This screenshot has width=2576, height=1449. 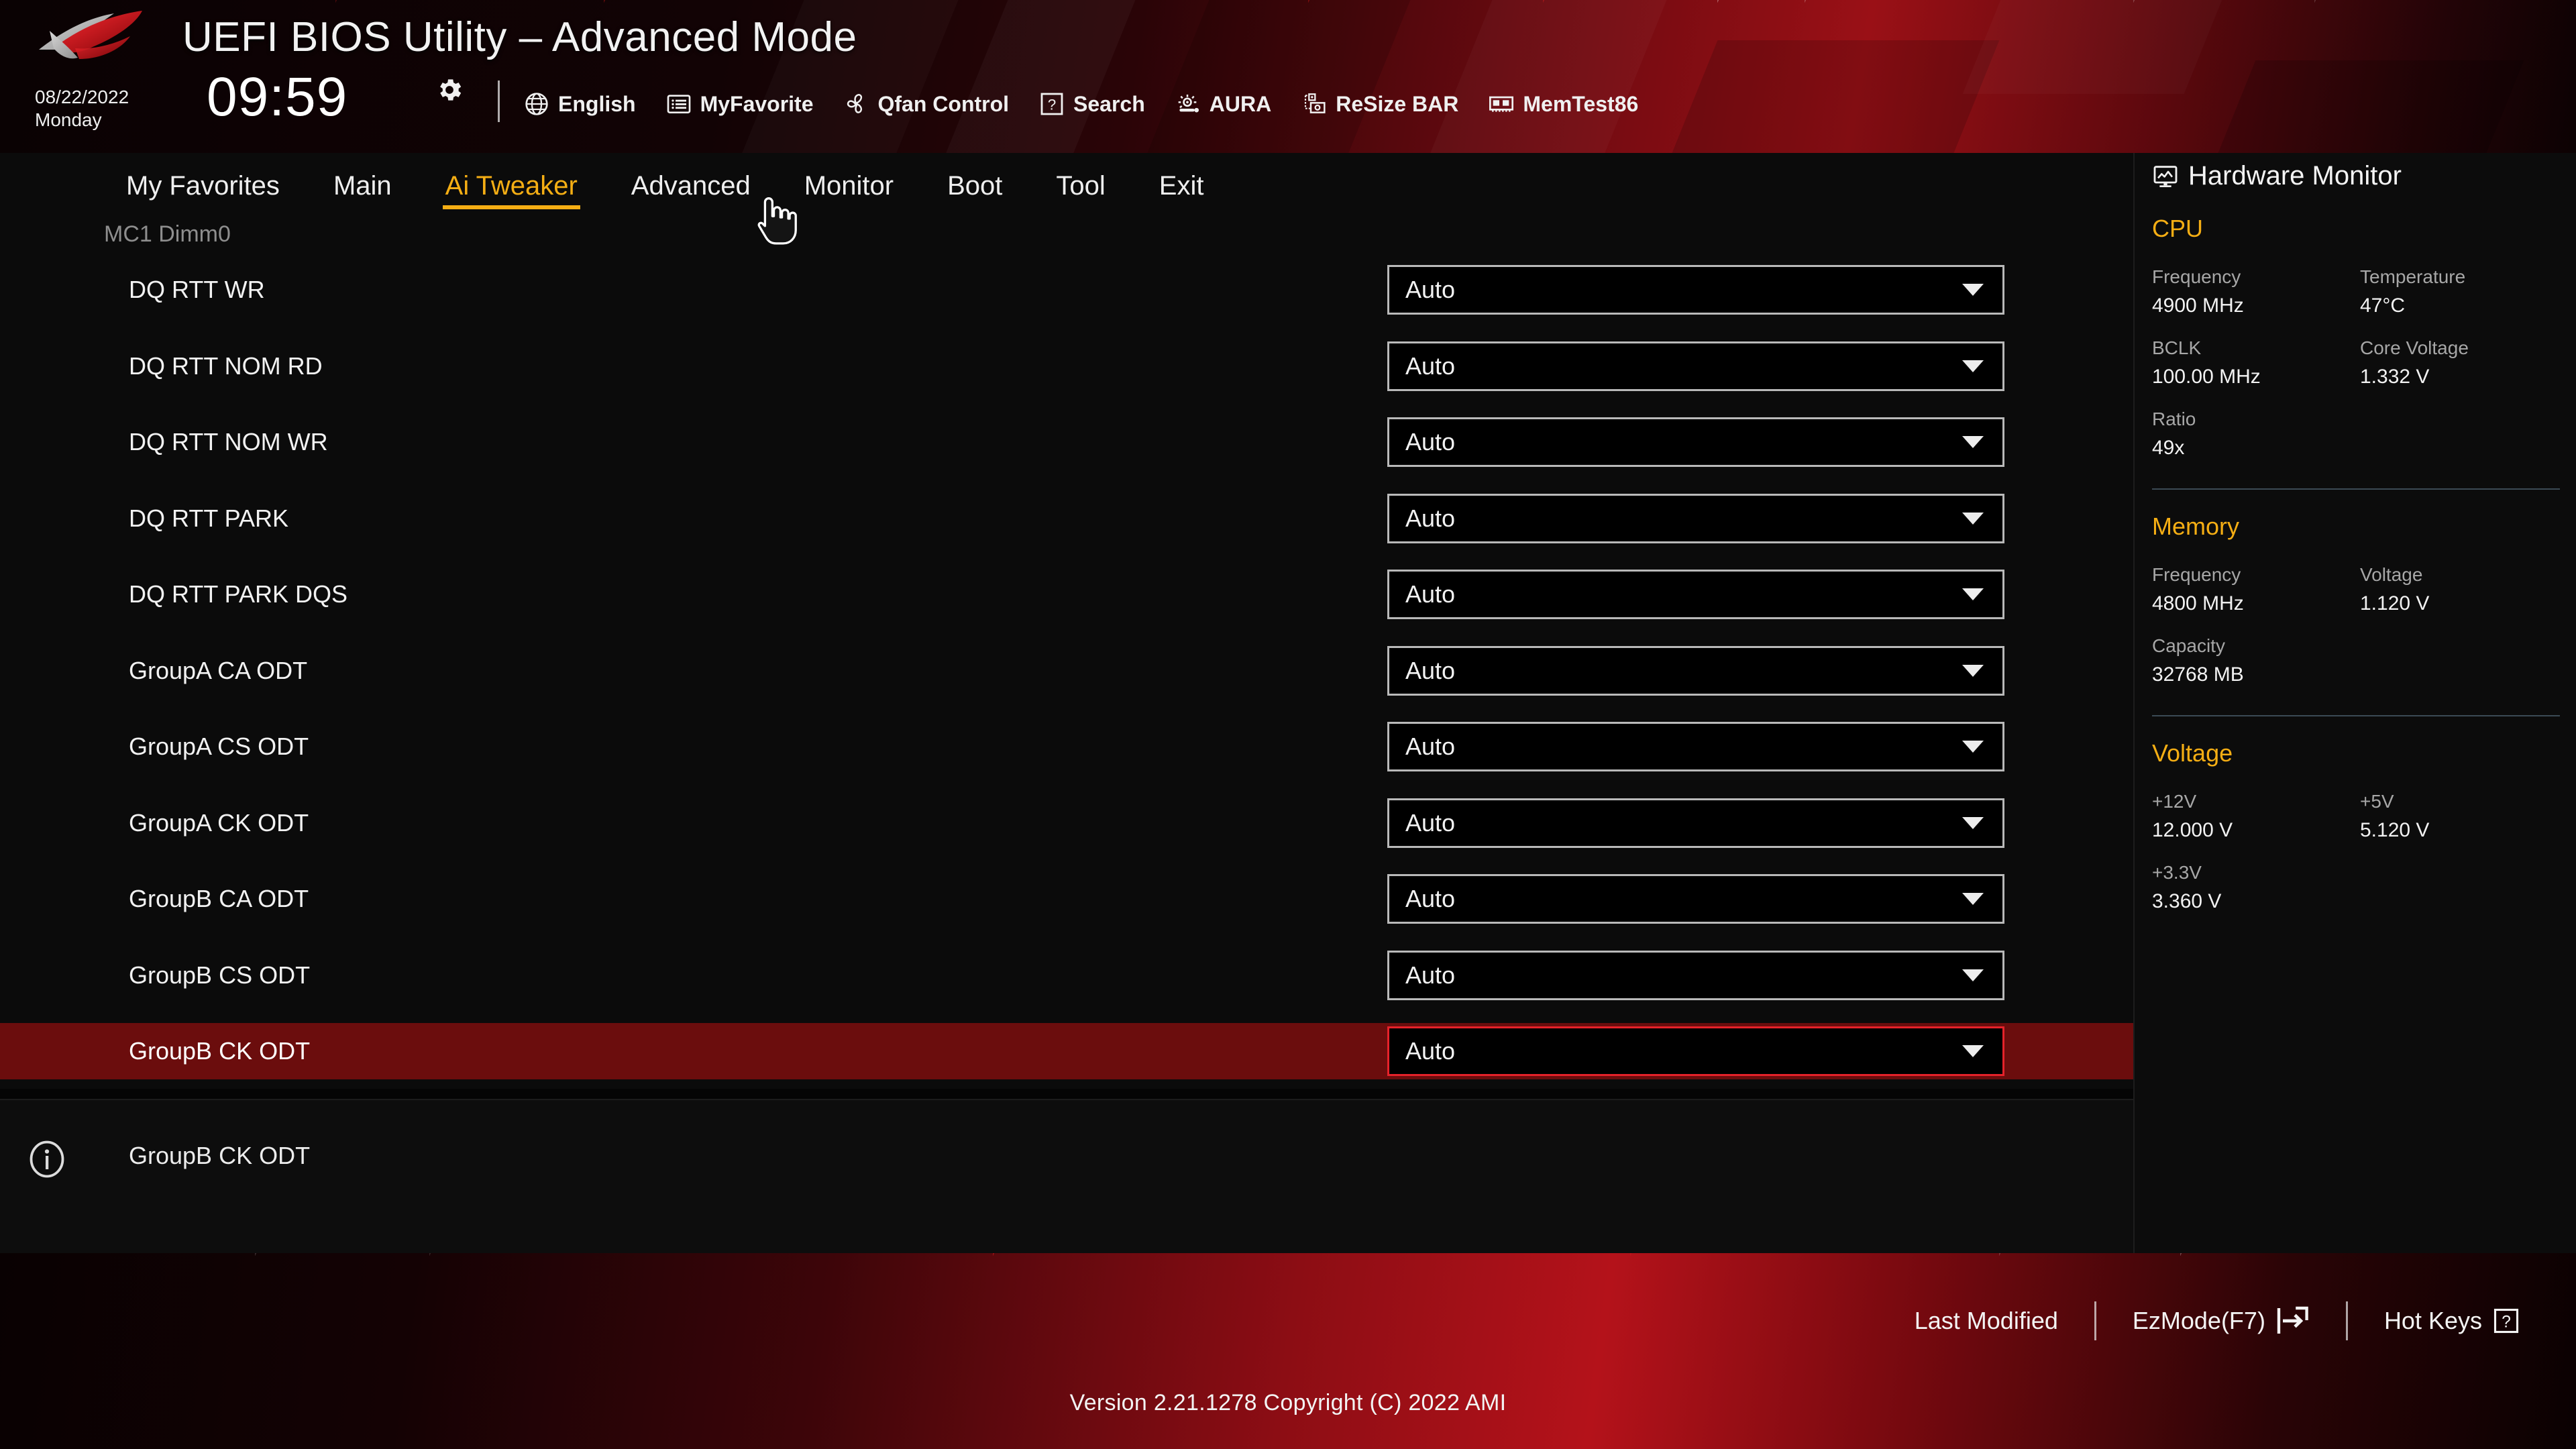 I want to click on setting-row: DQ RTT PARK Auto, so click(x=1066, y=518).